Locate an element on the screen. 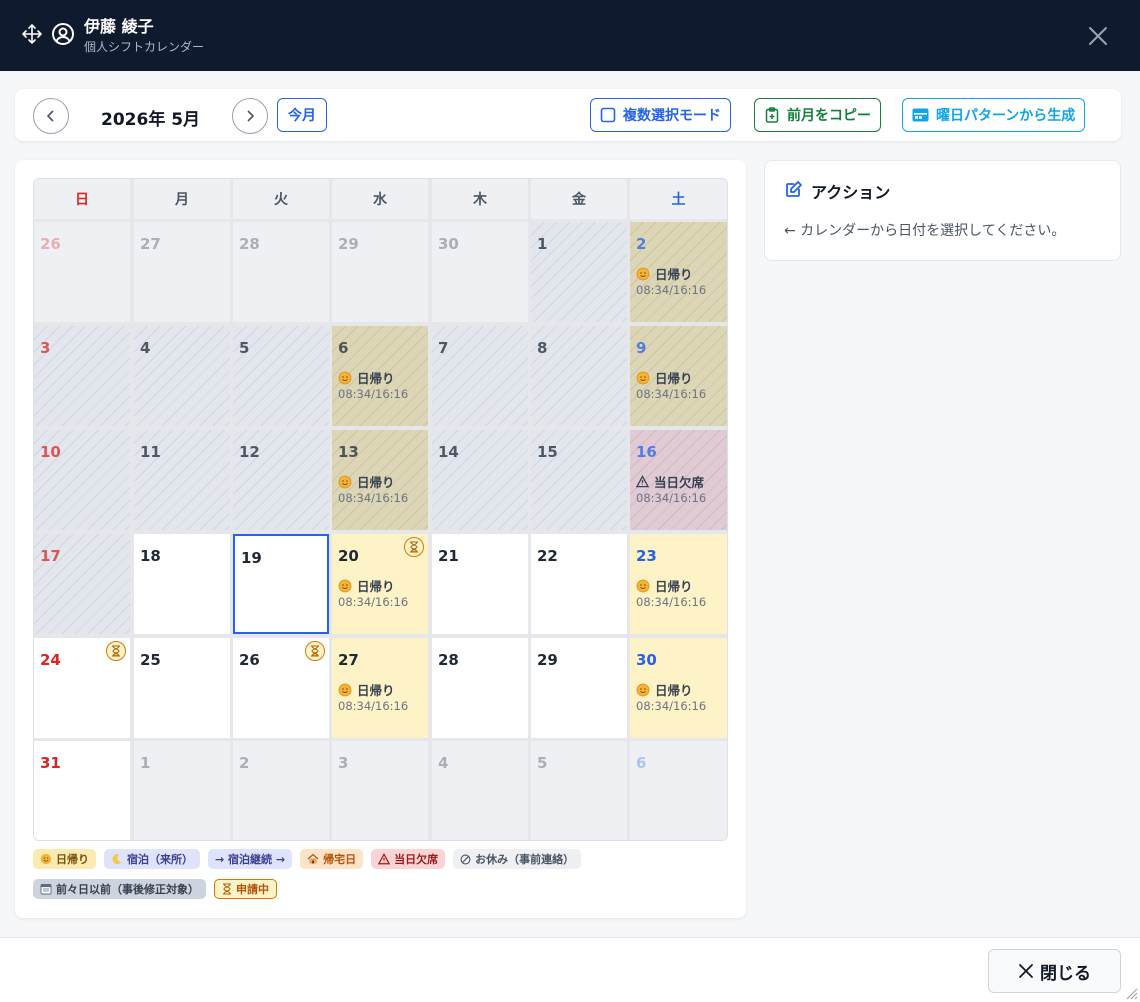  calendar-day-cell: 12 is located at coordinates (281, 480).